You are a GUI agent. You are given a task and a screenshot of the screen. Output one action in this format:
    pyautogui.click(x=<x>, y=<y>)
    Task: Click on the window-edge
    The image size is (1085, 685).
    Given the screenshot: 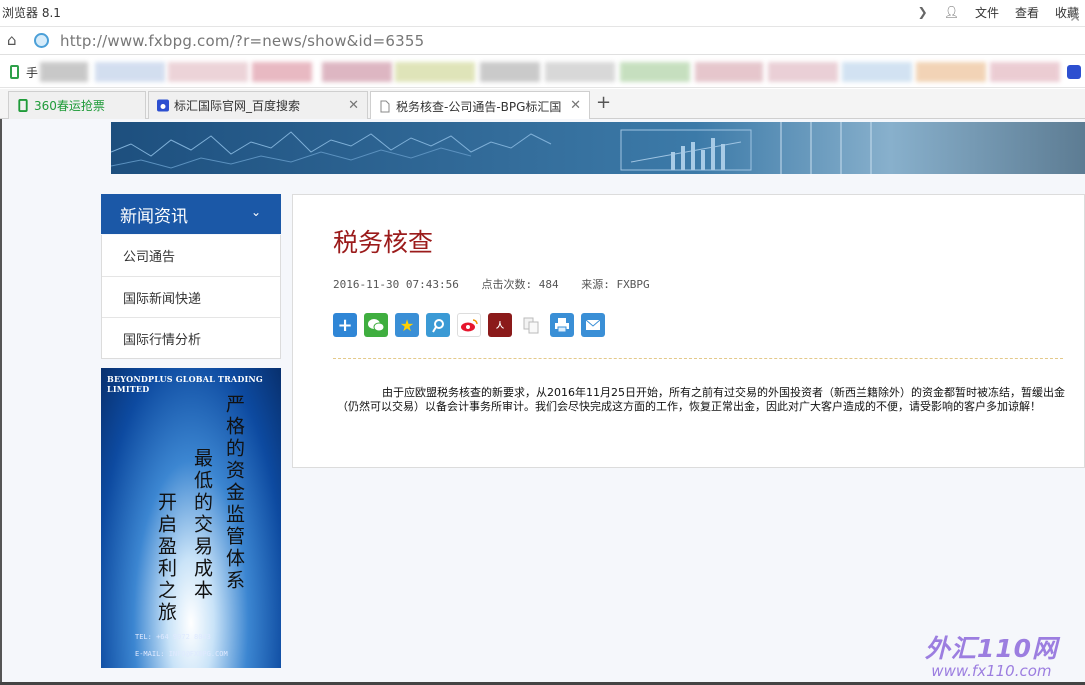 What is the action you would take?
    pyautogui.click(x=1, y=402)
    